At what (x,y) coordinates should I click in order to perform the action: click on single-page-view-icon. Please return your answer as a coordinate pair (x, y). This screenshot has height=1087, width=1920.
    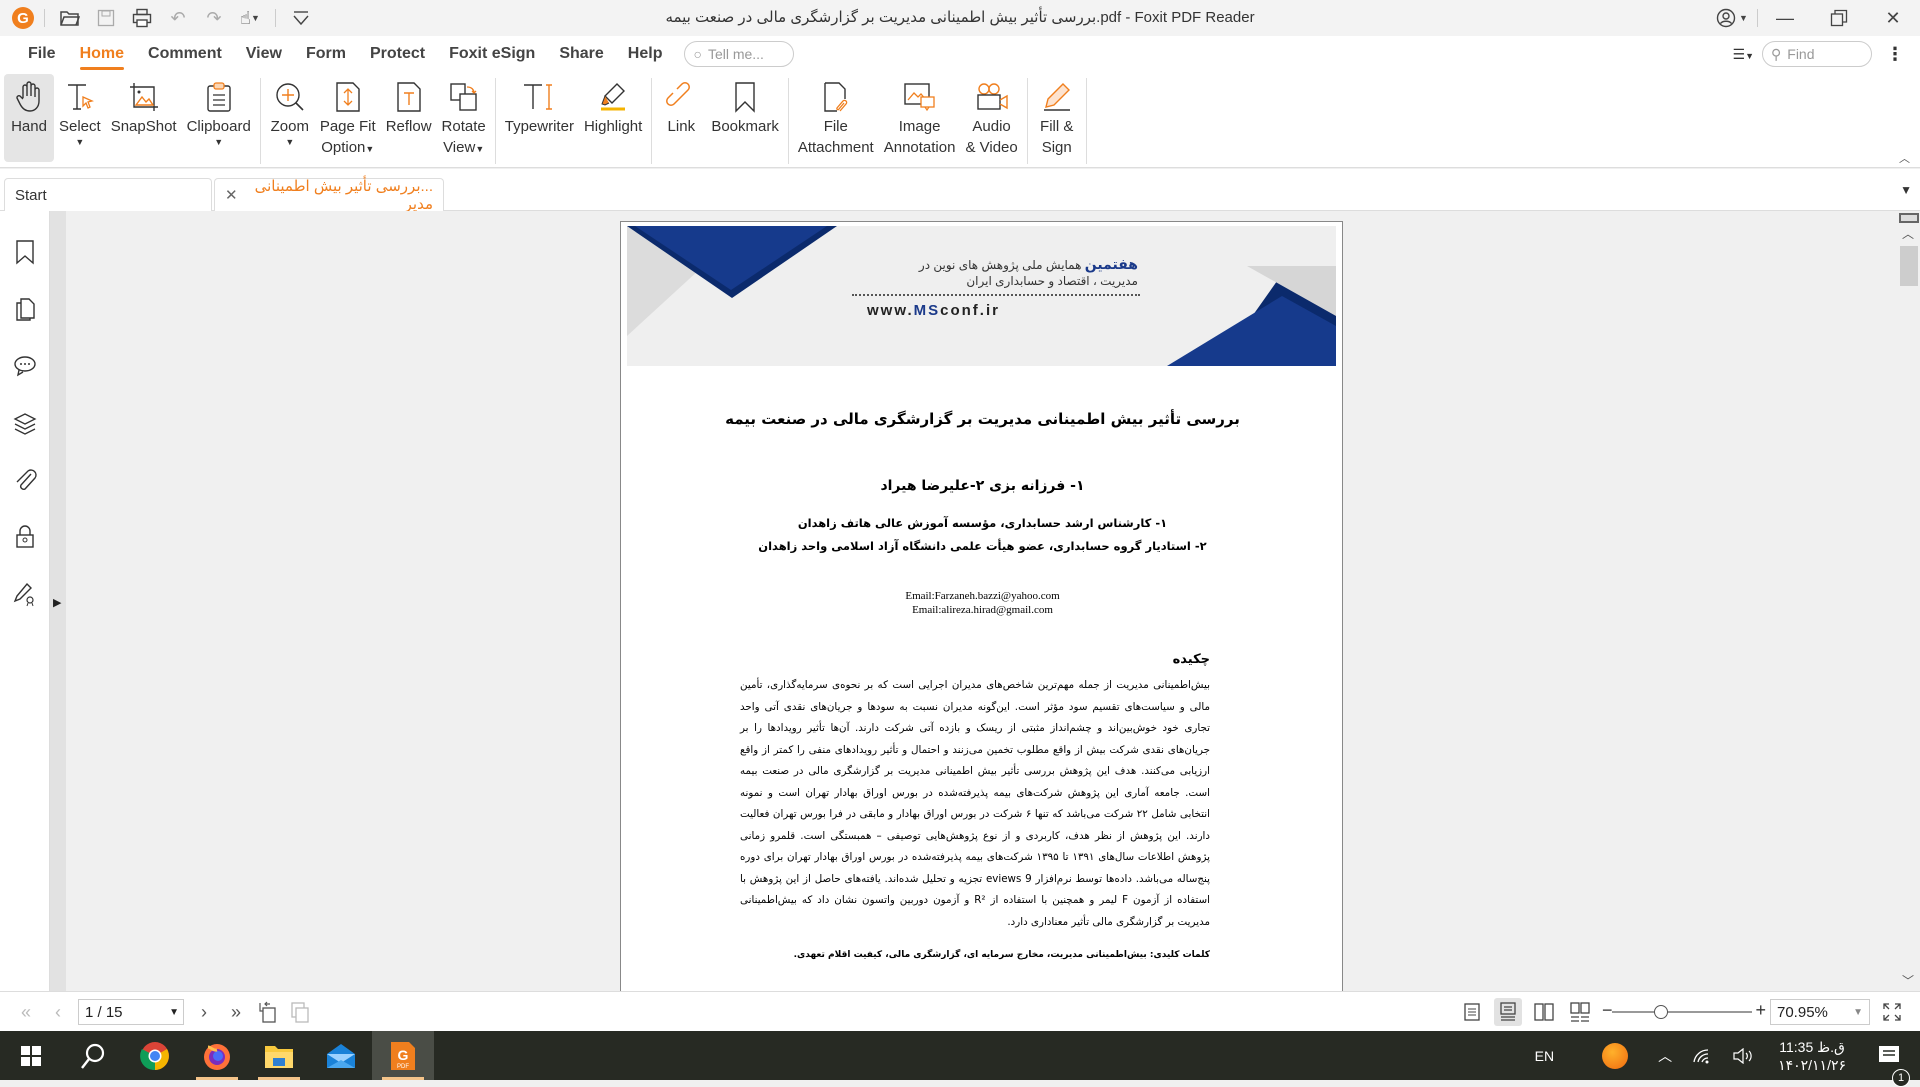
    Looking at the image, I should click on (1472, 1012).